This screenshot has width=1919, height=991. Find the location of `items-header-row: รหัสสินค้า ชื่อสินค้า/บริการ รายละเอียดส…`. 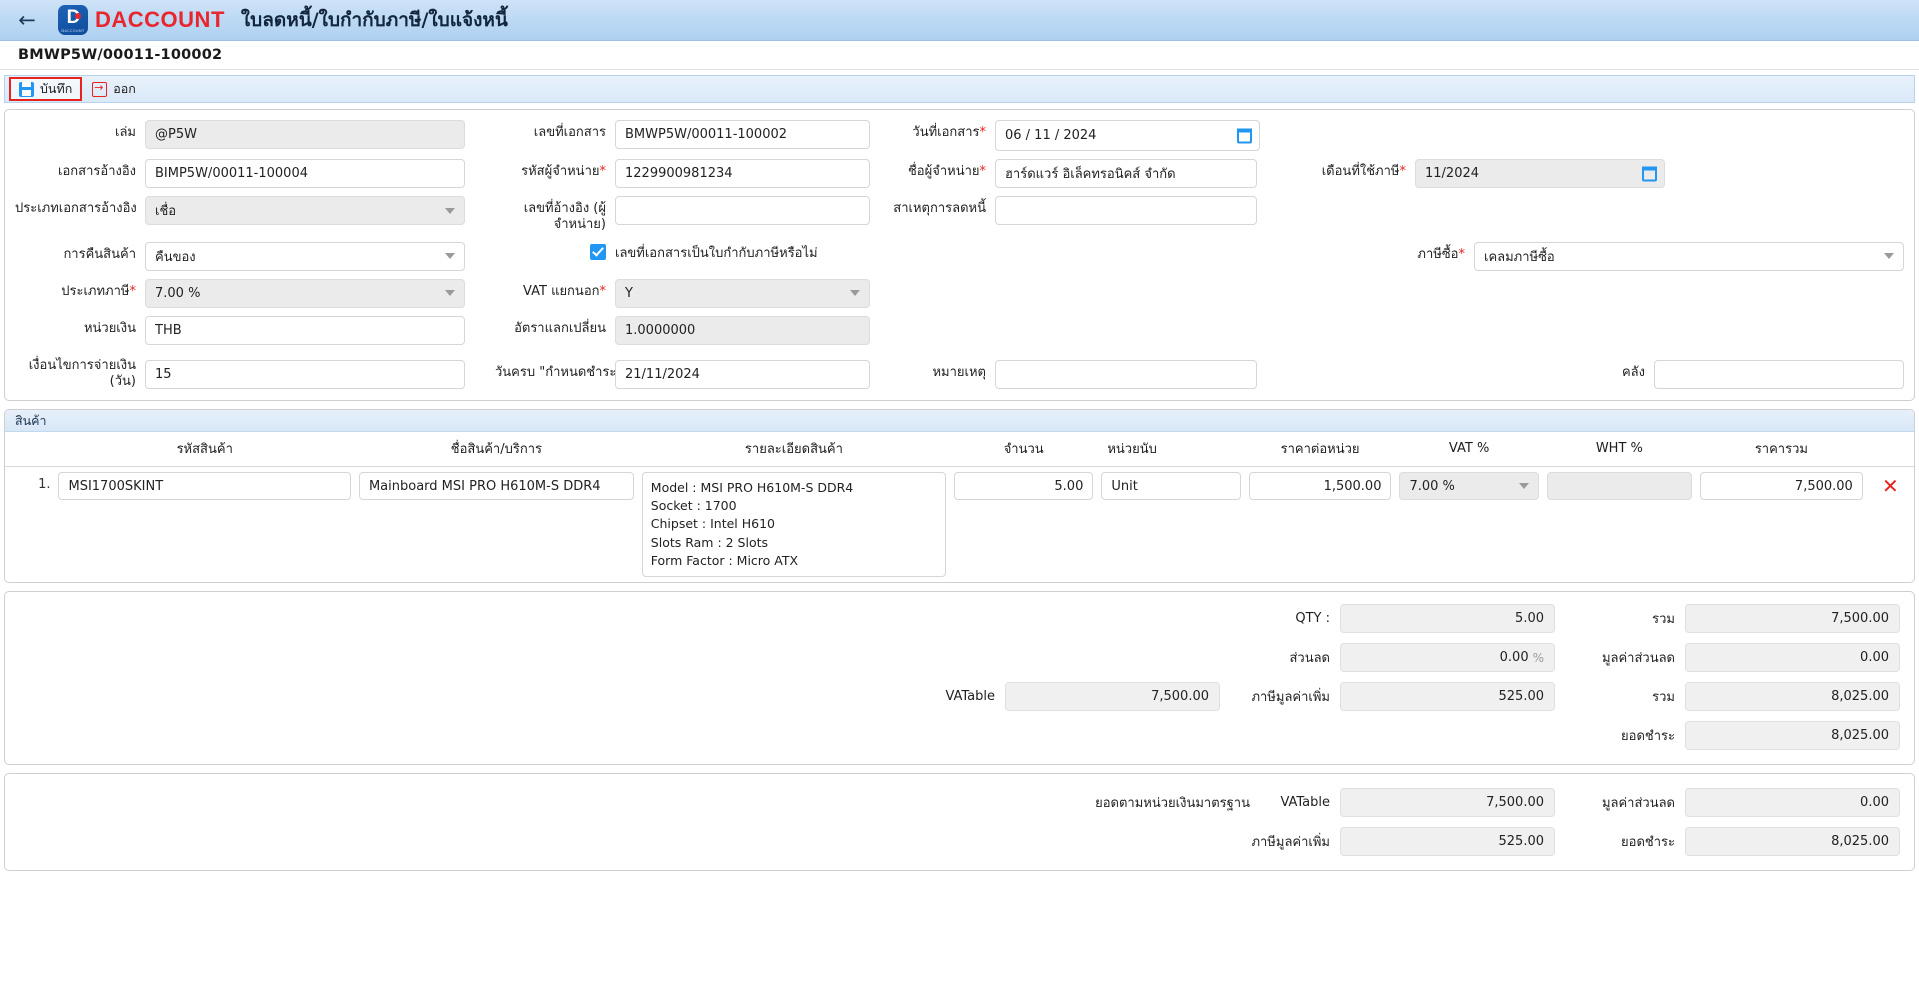

items-header-row: รหัสสินค้า ชื่อสินค้า/บริการ รายละเอียดส… is located at coordinates (959, 449).